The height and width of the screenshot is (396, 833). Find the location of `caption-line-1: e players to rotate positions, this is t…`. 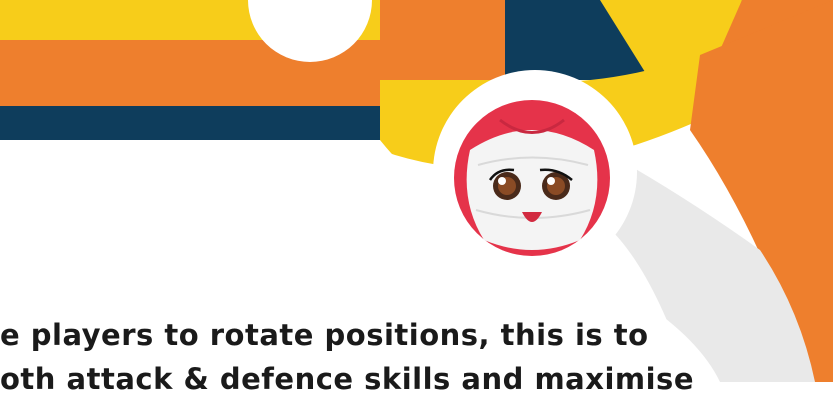

caption-line-1: e players to rotate positions, this is t… is located at coordinates (324, 335).